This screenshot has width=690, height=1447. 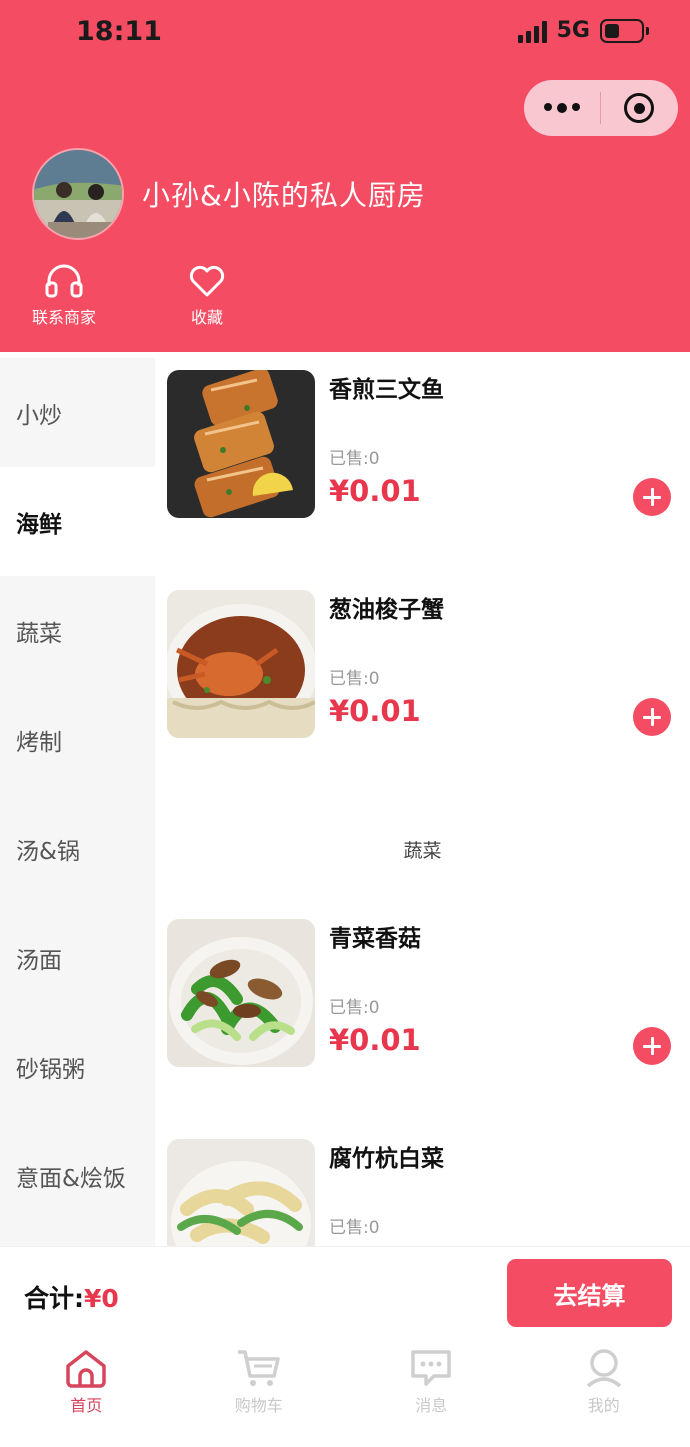 I want to click on dish-name: 腐竹杭白菜, so click(x=386, y=1159).